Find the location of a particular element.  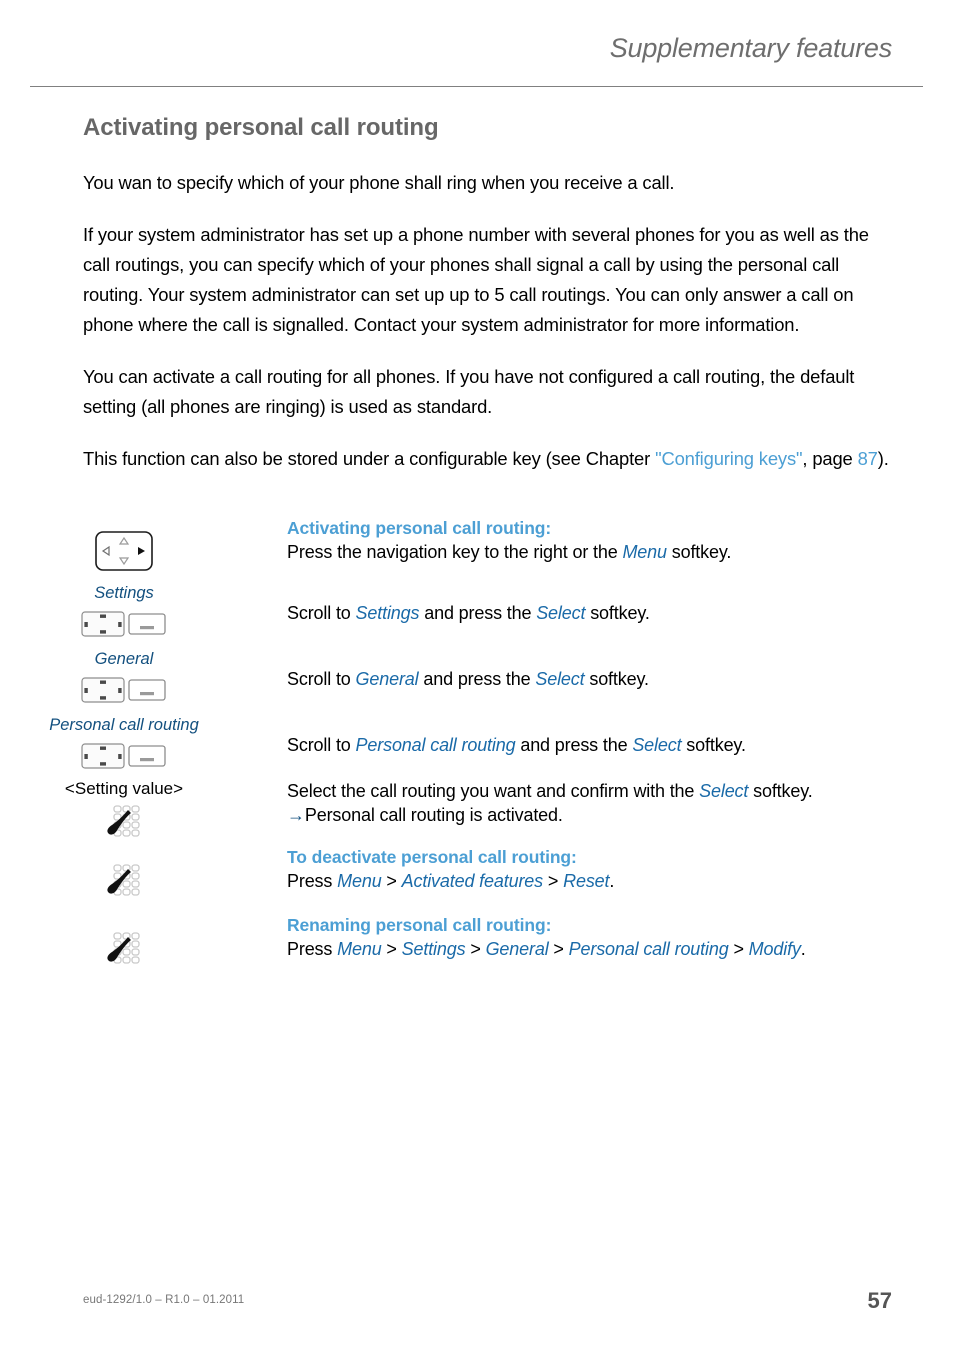

step-text: Press Menu > Activated features > Reset. is located at coordinates (607, 881).